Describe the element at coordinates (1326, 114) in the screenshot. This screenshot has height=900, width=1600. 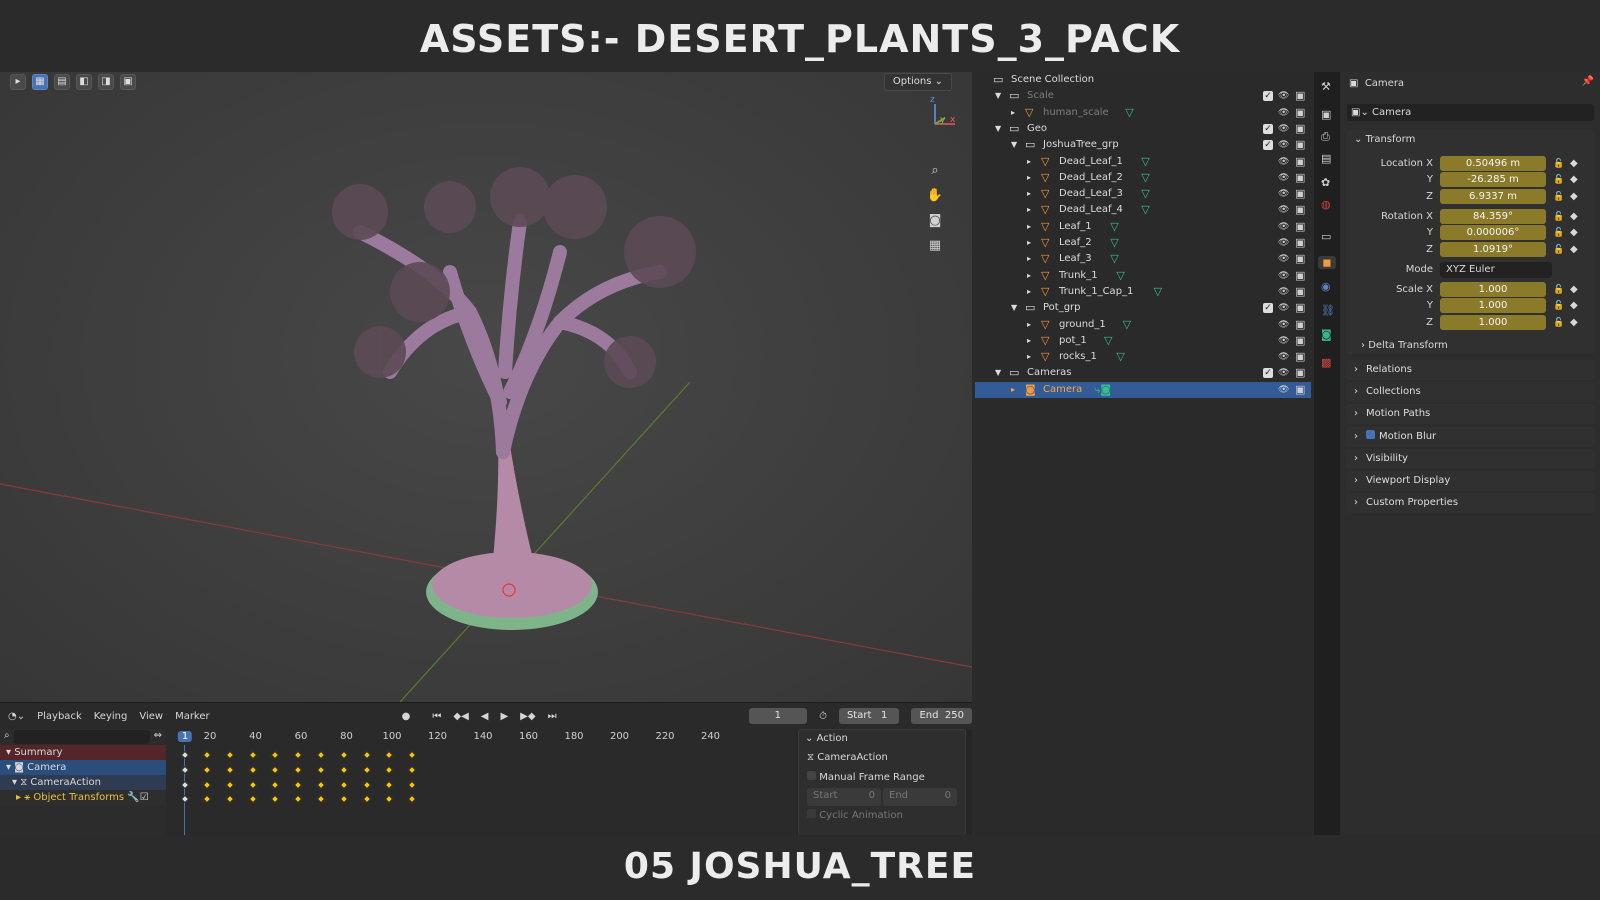
I see `render-tab-icon: ▣` at that location.